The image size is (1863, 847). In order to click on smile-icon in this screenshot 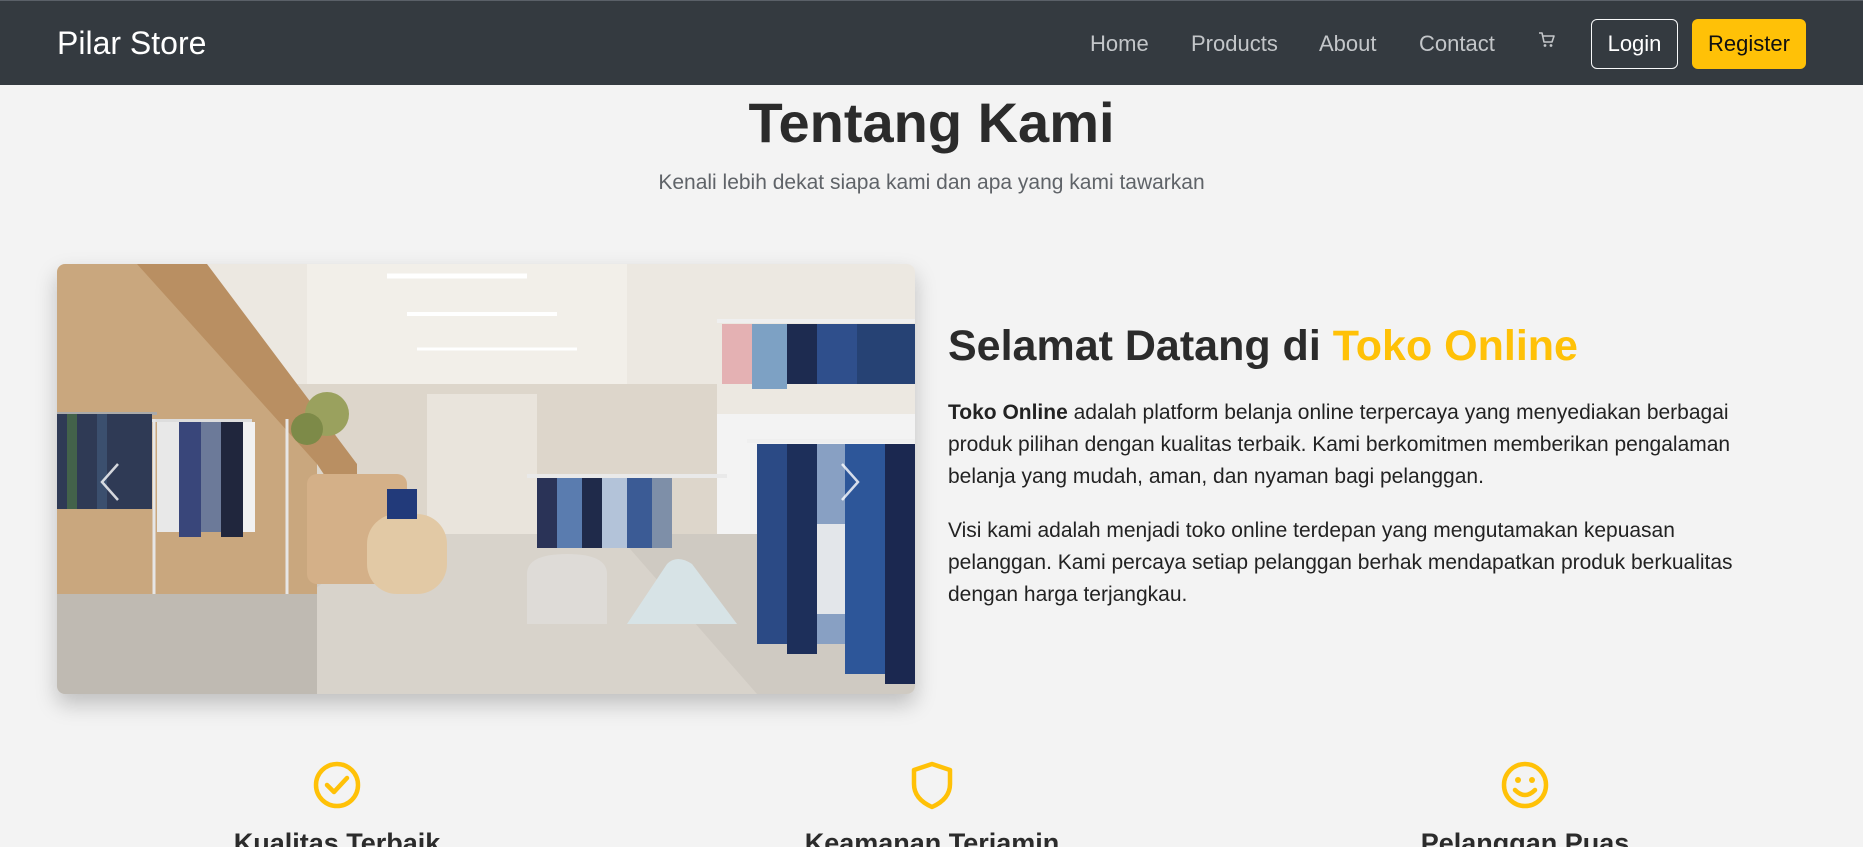, I will do `click(1525, 785)`.